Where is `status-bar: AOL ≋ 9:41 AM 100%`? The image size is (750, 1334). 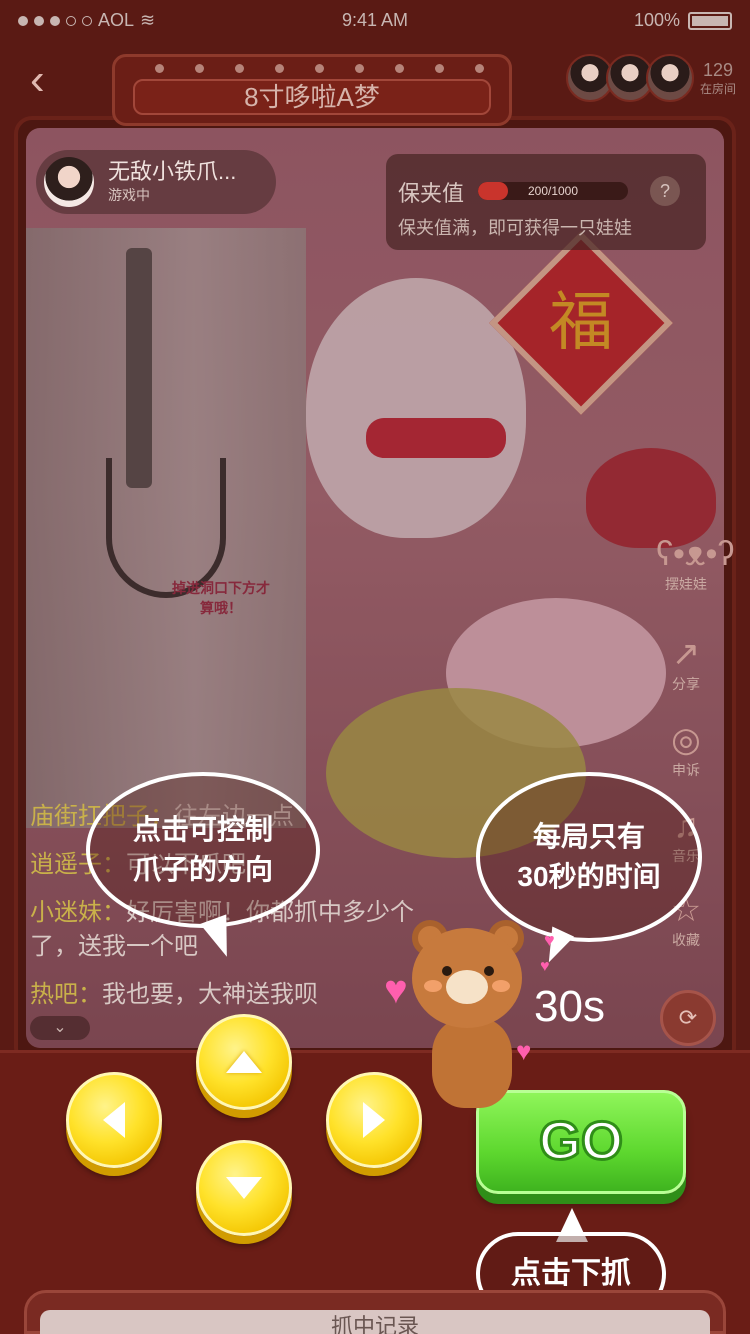 status-bar: AOL ≋ 9:41 AM 100% is located at coordinates (375, 20).